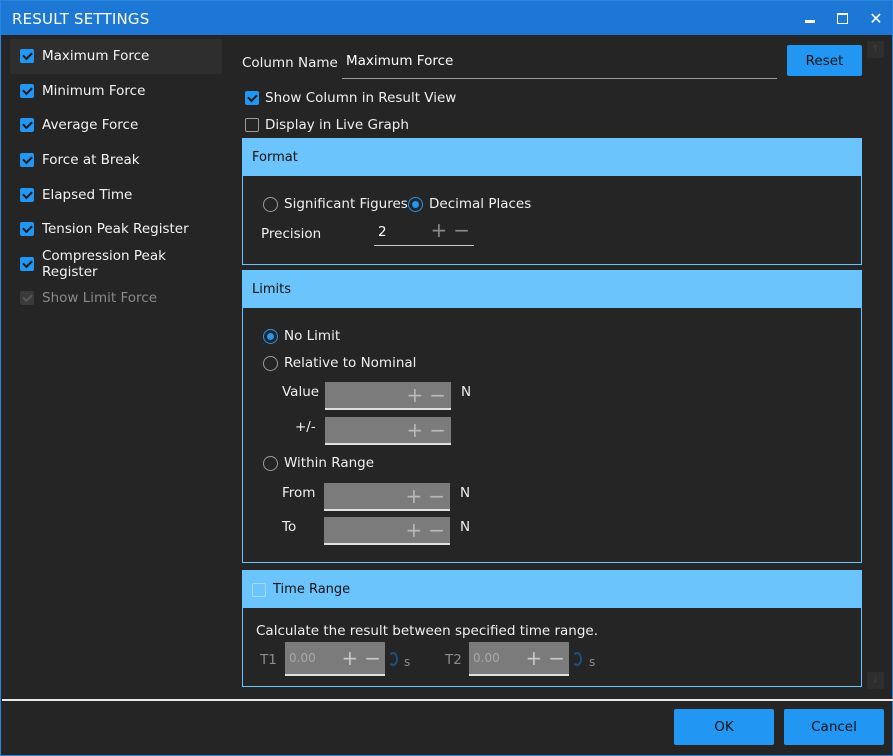  Describe the element at coordinates (834, 727) in the screenshot. I see `cancel-button: Cancel` at that location.